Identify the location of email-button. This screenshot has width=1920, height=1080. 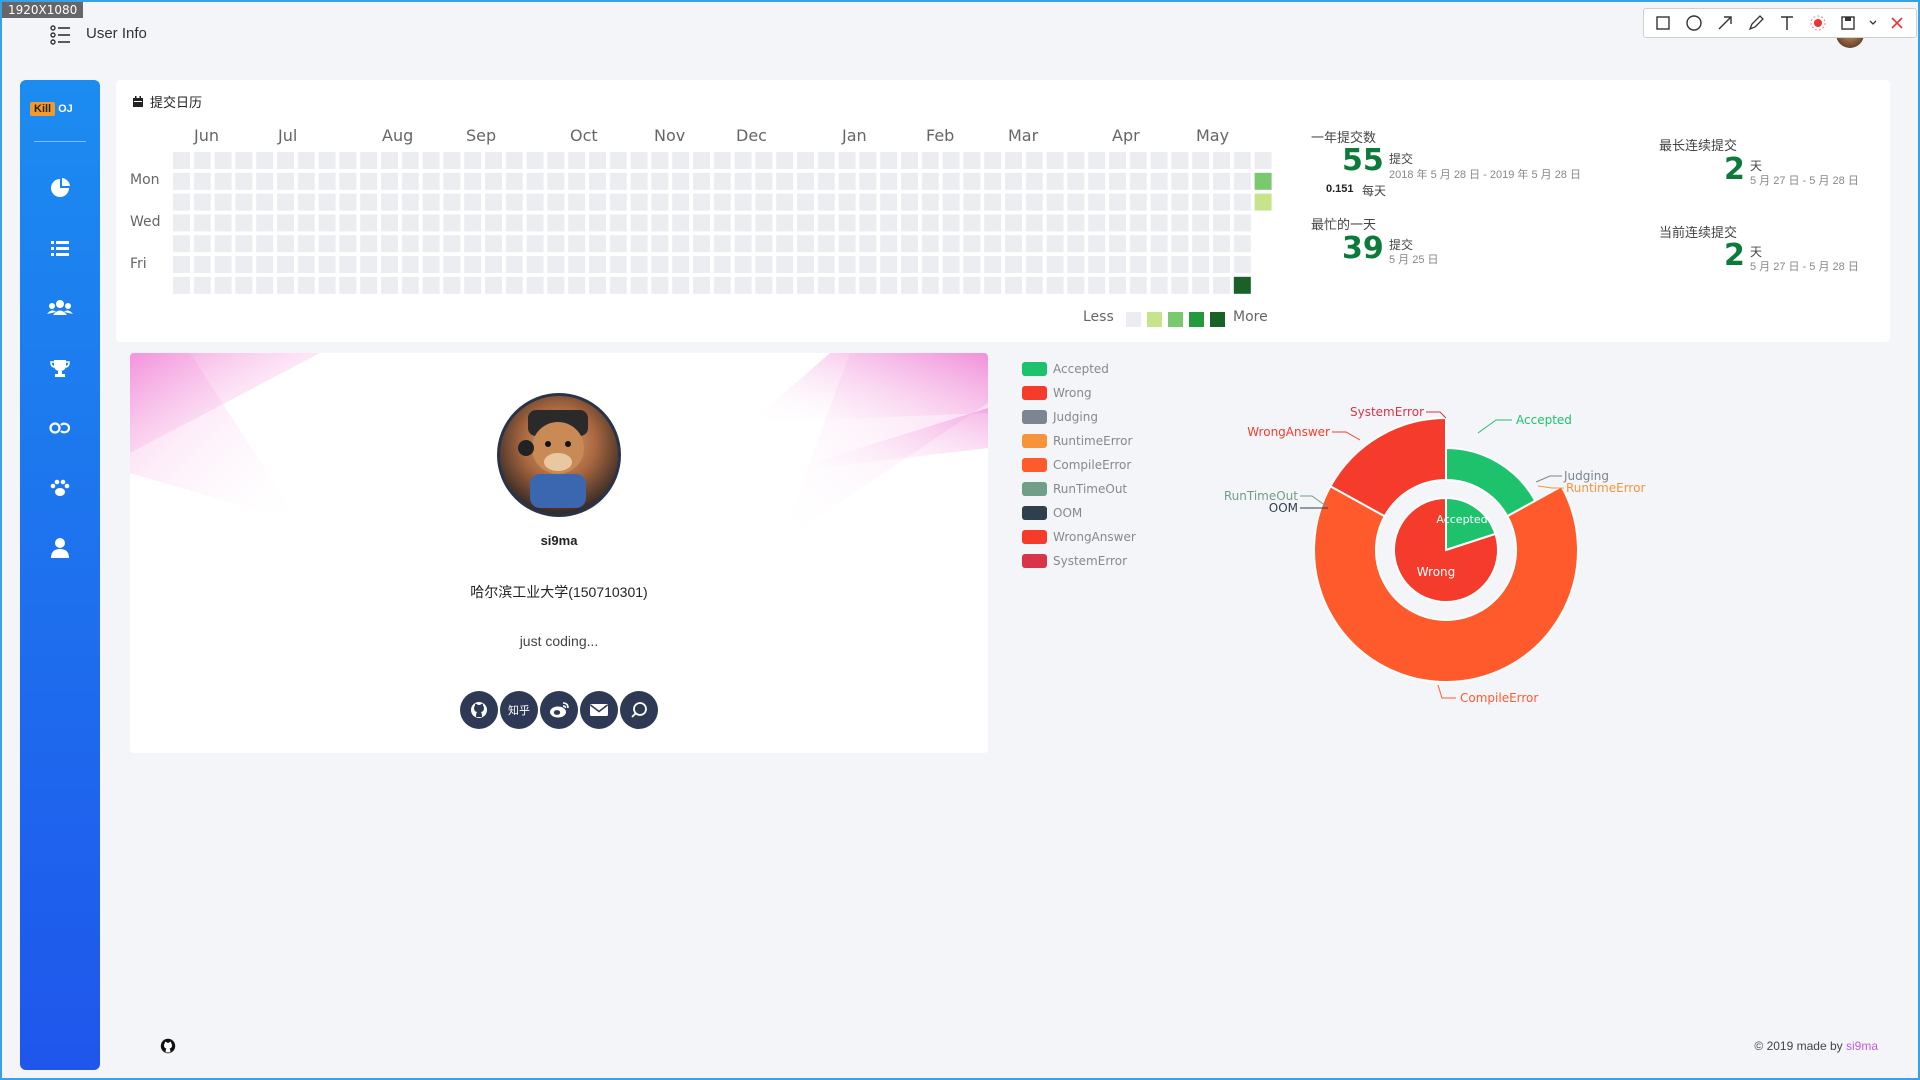
(599, 710).